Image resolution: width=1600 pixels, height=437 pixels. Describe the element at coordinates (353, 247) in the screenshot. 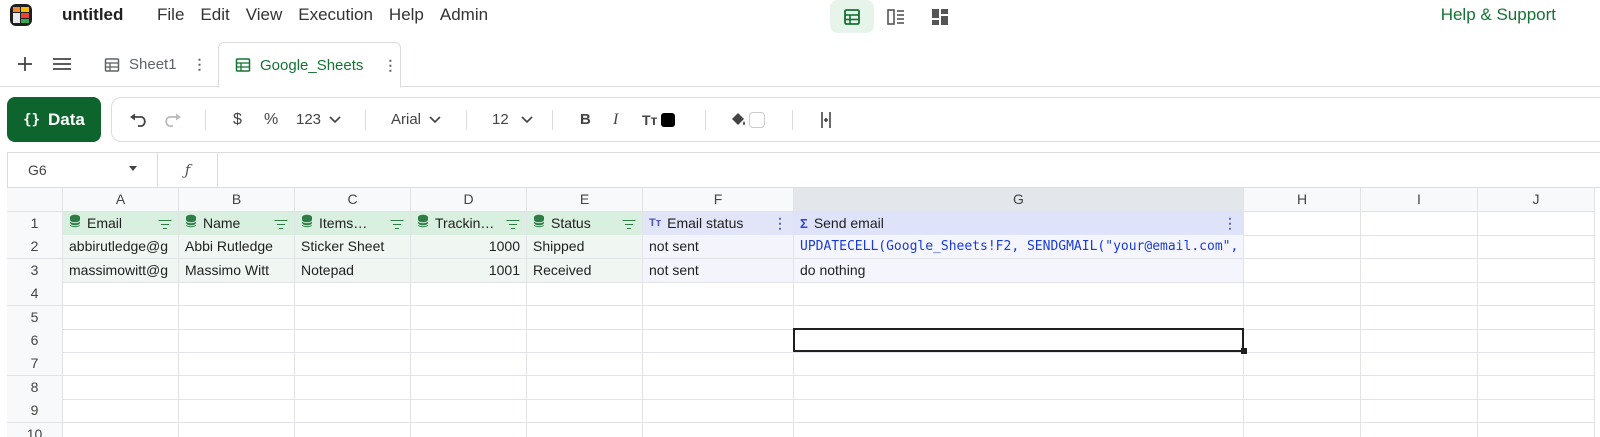

I see `cell-c2: Sticker Sheet` at that location.